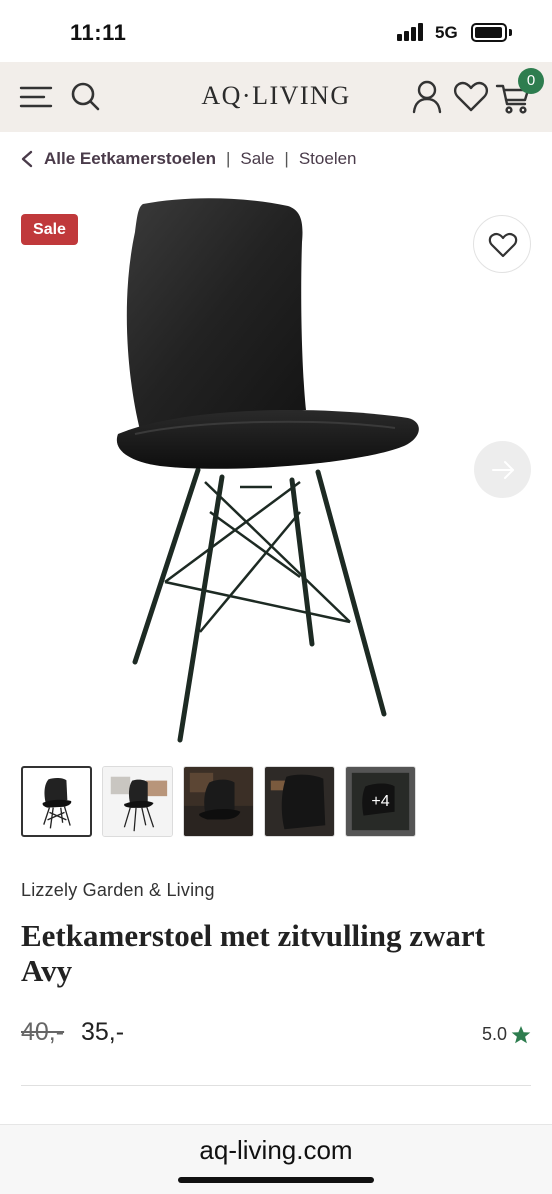 This screenshot has height=1194, width=552. I want to click on product-title: Eetkamerstoel met zitvulling zwart Avy, so click(253, 953).